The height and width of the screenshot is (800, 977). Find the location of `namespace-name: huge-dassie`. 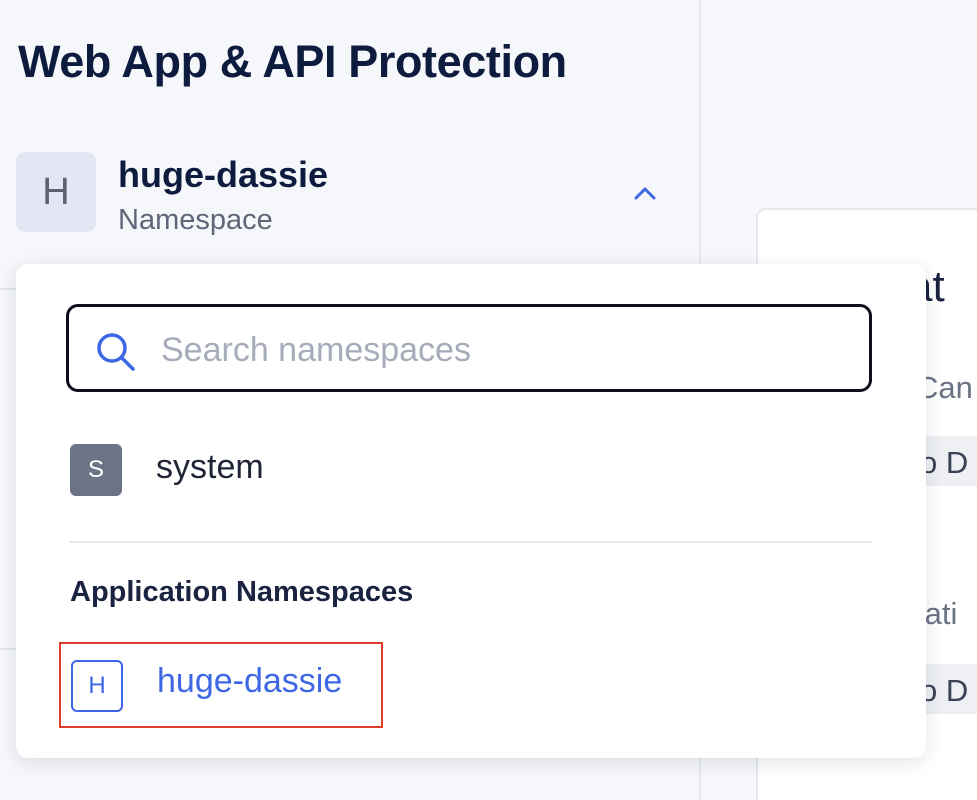

namespace-name: huge-dassie is located at coordinates (223, 174).